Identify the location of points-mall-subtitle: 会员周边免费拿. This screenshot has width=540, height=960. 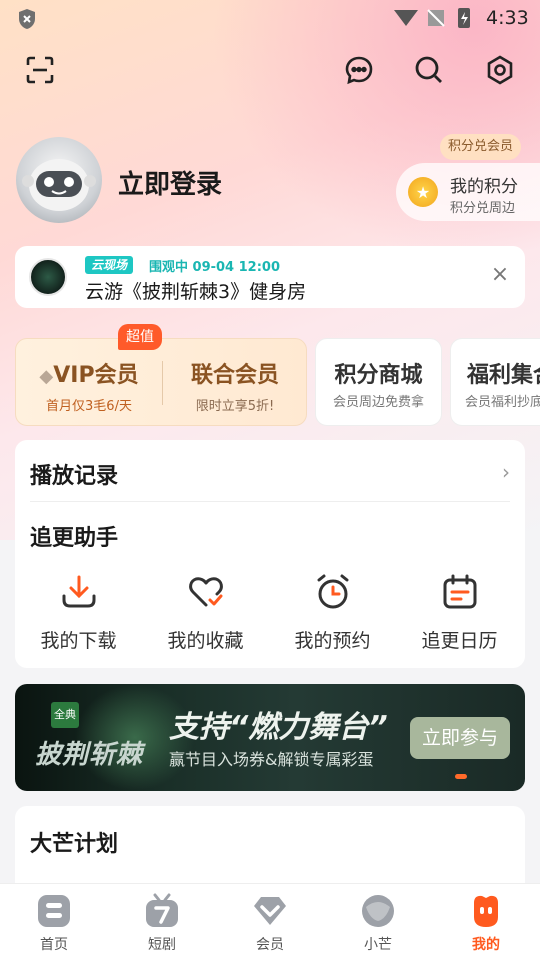
(378, 402).